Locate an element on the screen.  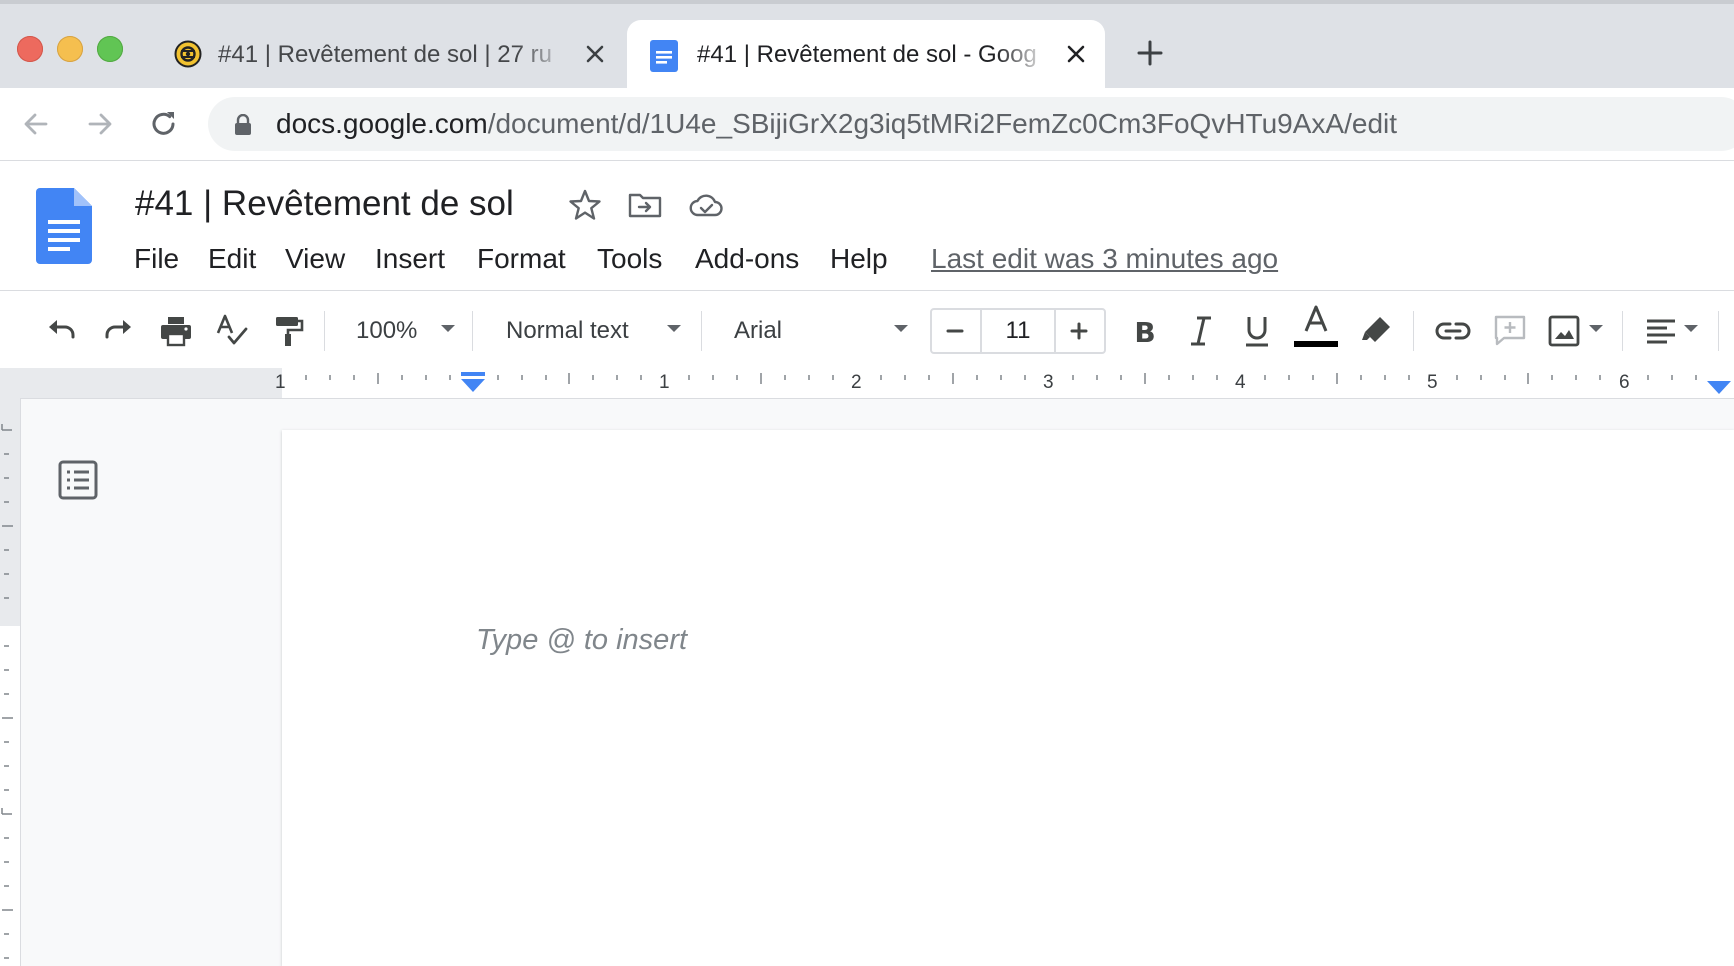
font-size-stepper: 11 is located at coordinates (1018, 331).